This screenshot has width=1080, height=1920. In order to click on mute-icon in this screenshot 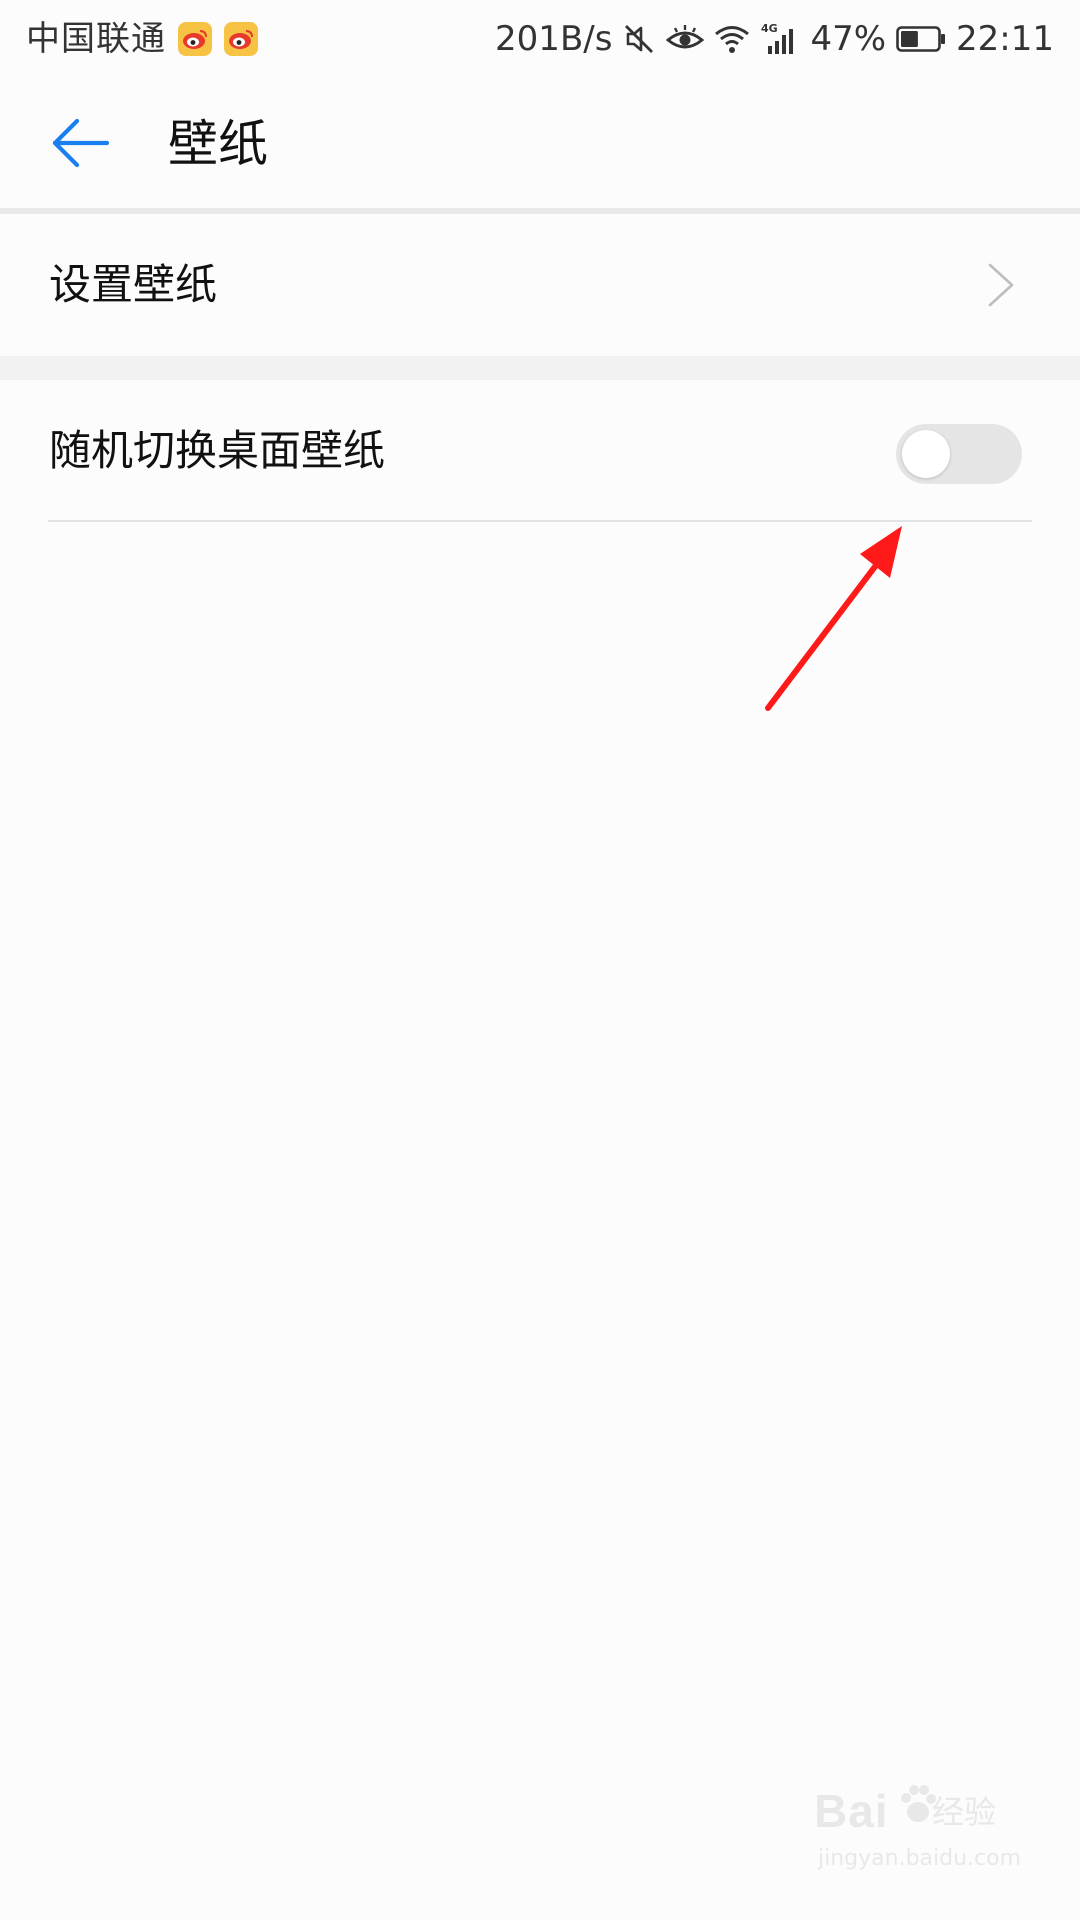, I will do `click(639, 39)`.